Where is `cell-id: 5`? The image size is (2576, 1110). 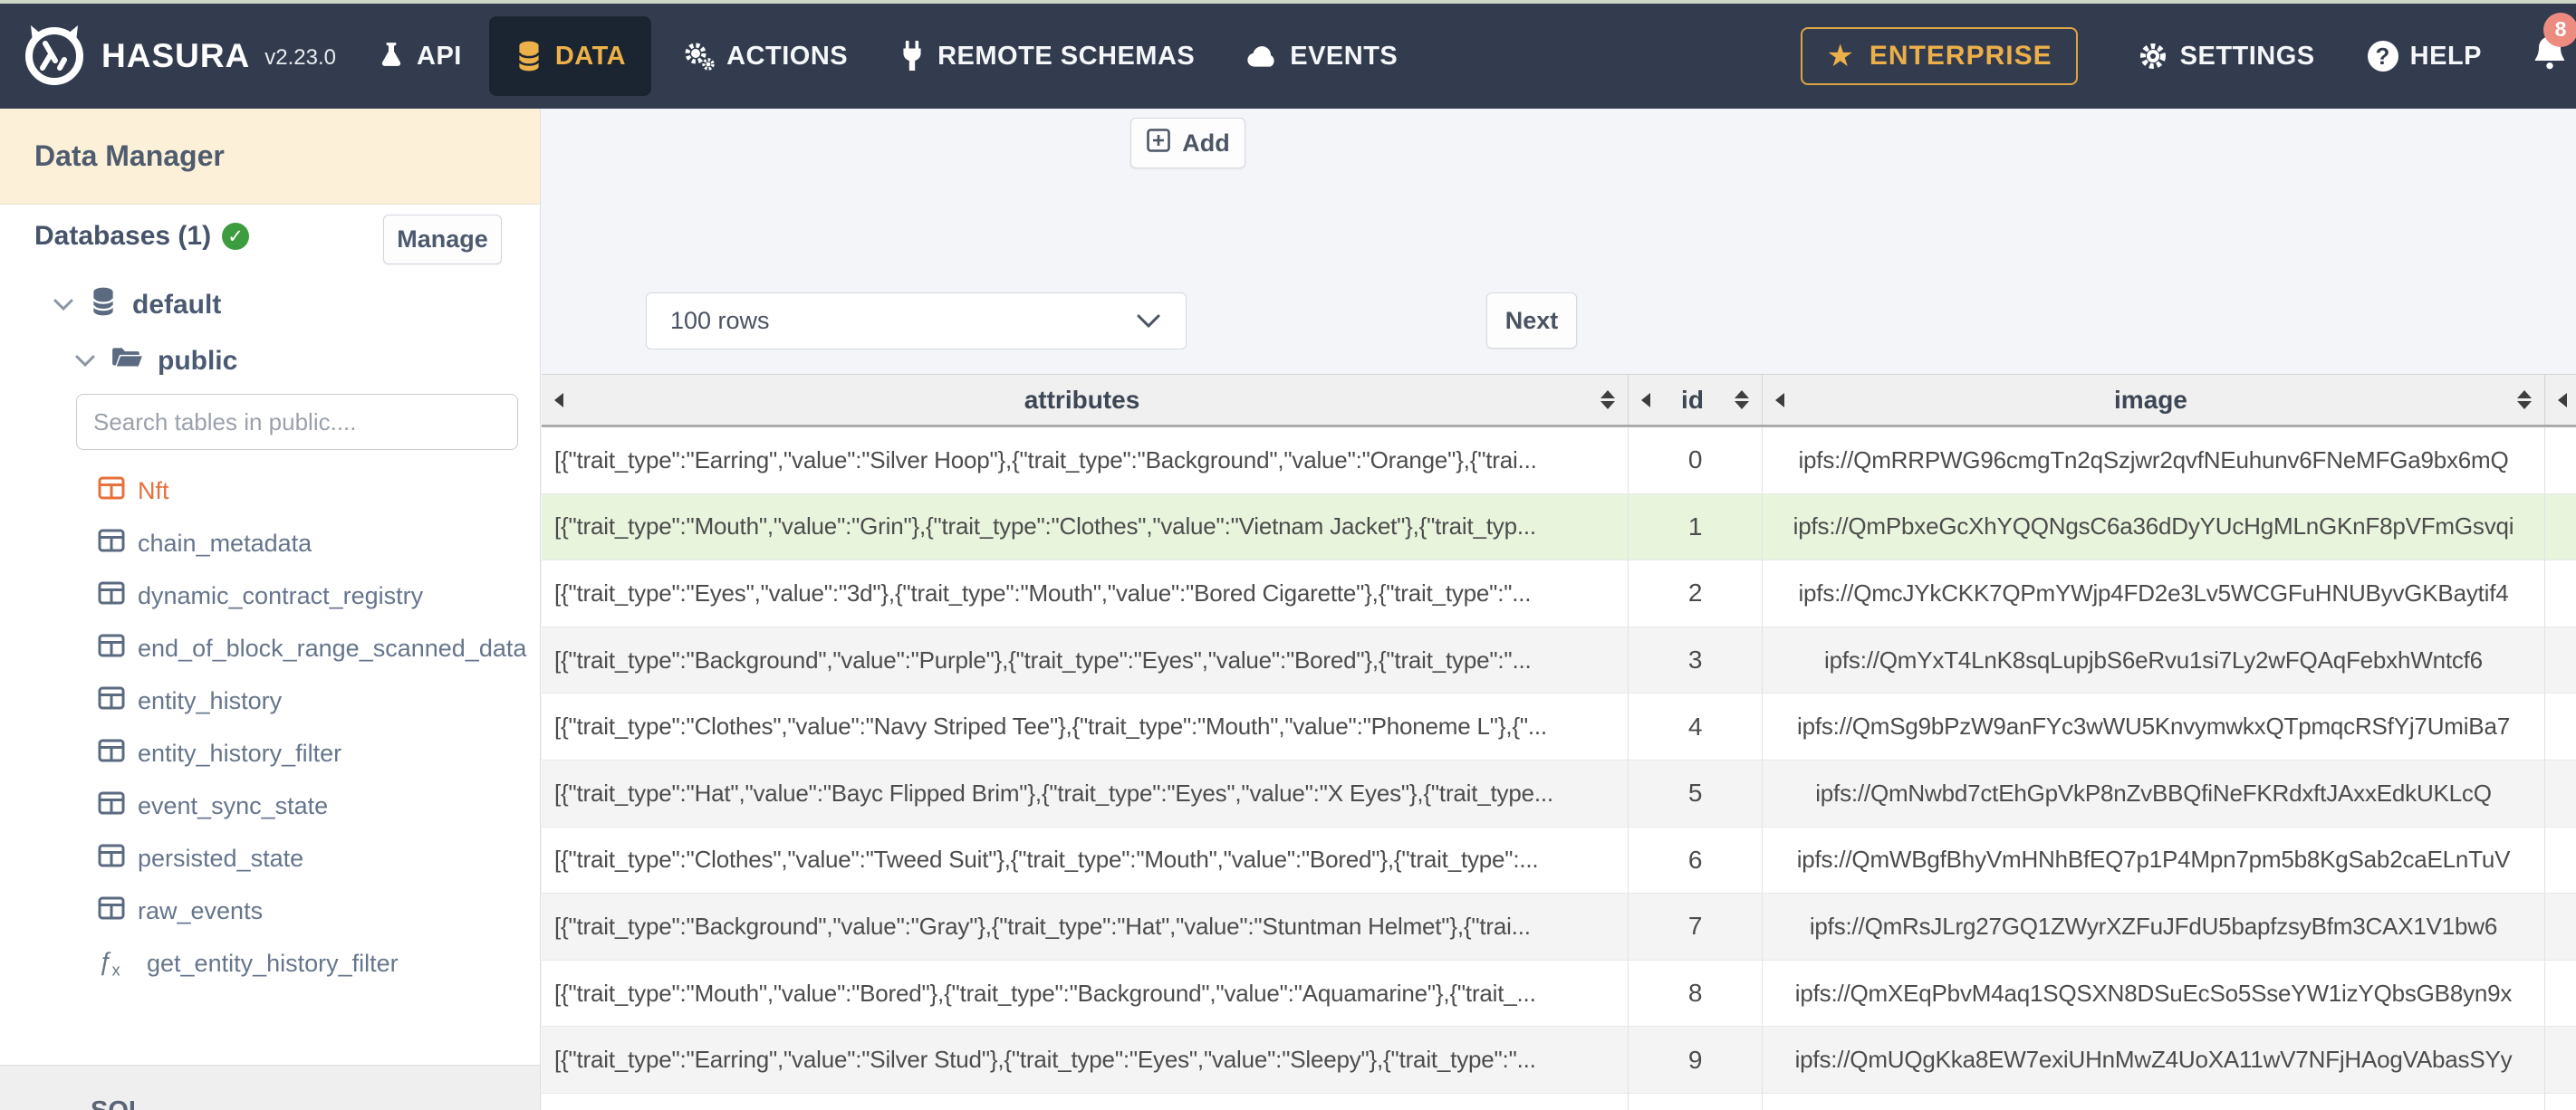
cell-id: 5 is located at coordinates (1696, 794).